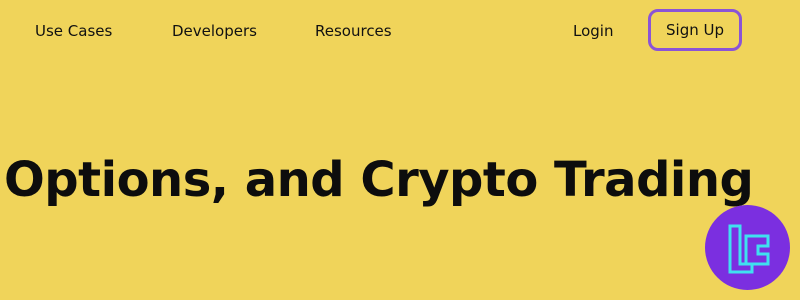 The image size is (800, 300). I want to click on sign-up-label: Sign Up, so click(695, 30).